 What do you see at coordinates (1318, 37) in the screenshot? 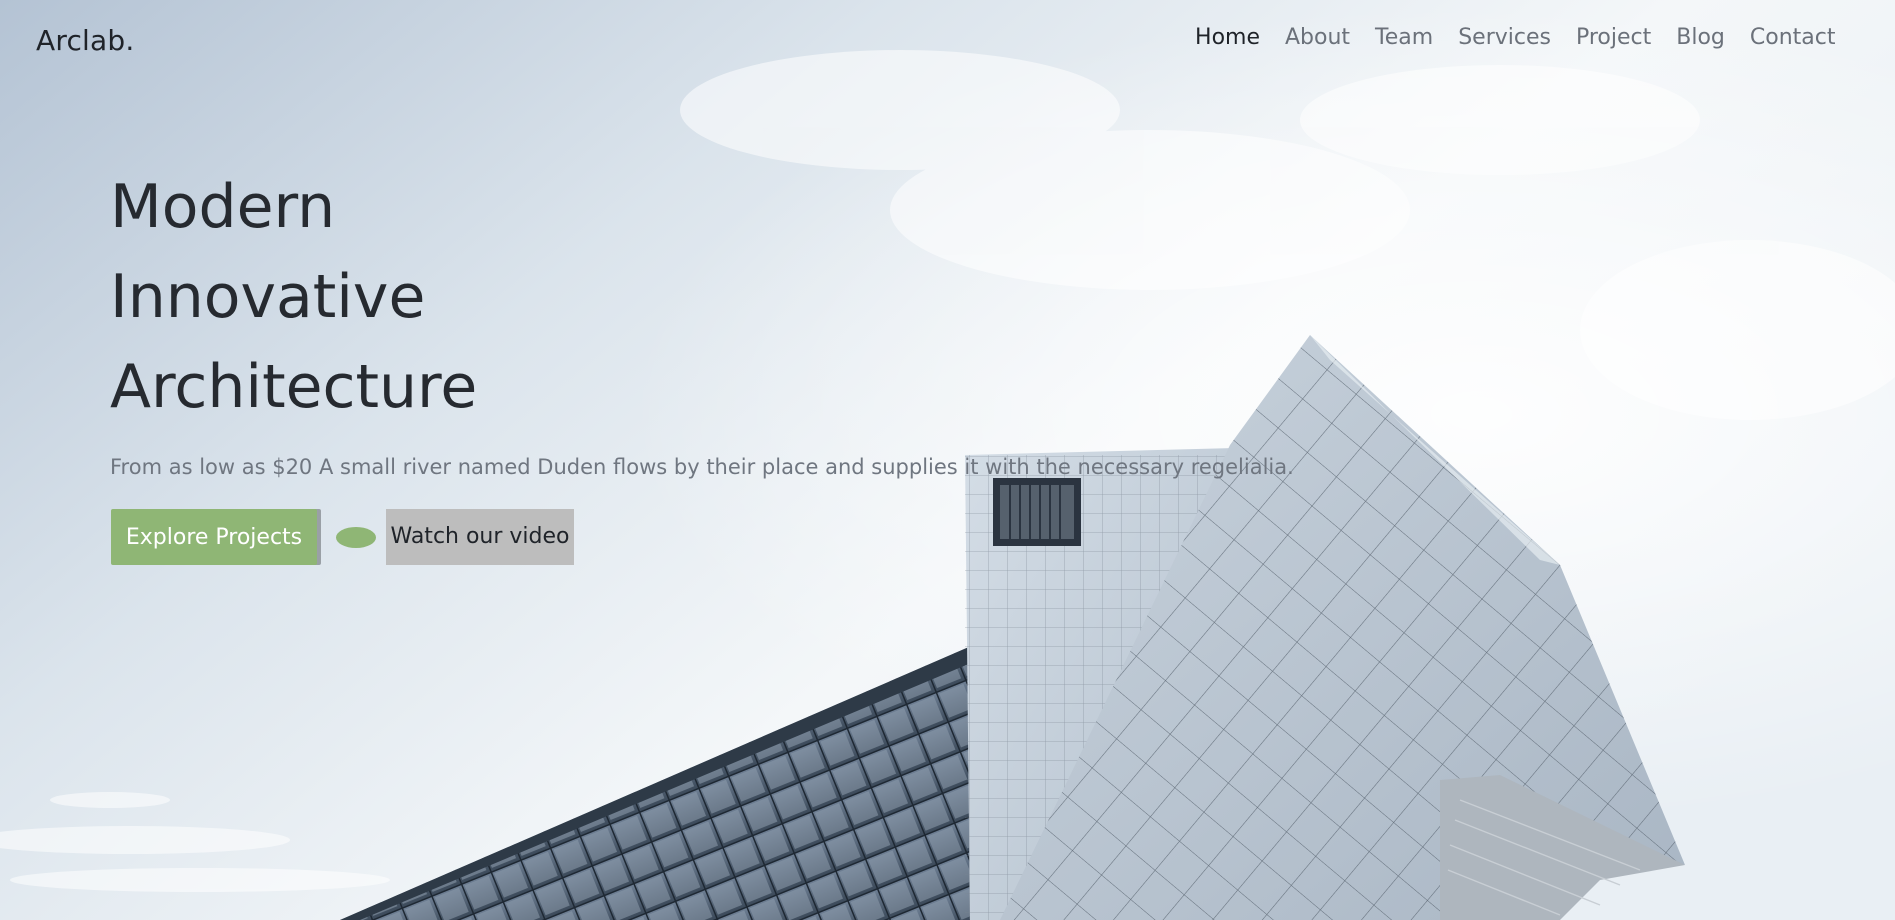
I see `nav-about: About` at bounding box center [1318, 37].